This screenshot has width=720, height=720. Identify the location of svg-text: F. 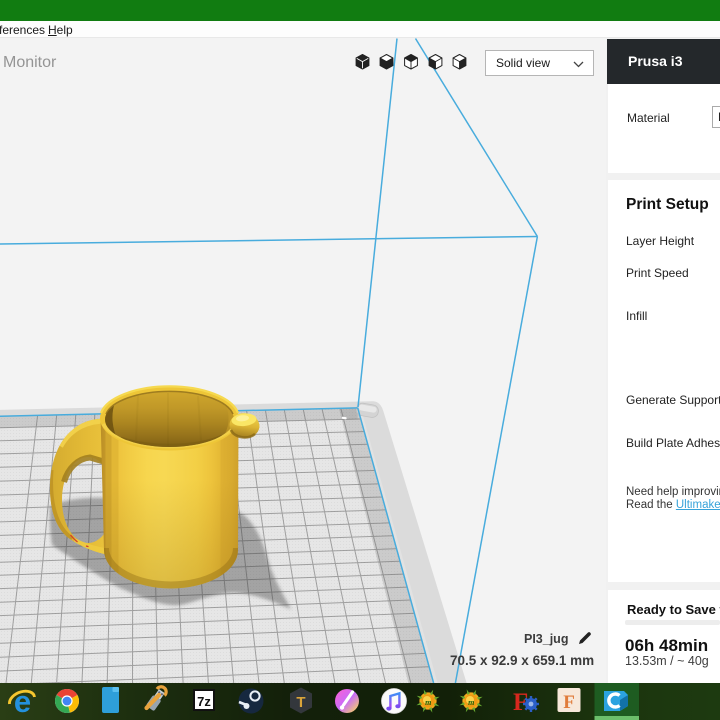
(569, 702).